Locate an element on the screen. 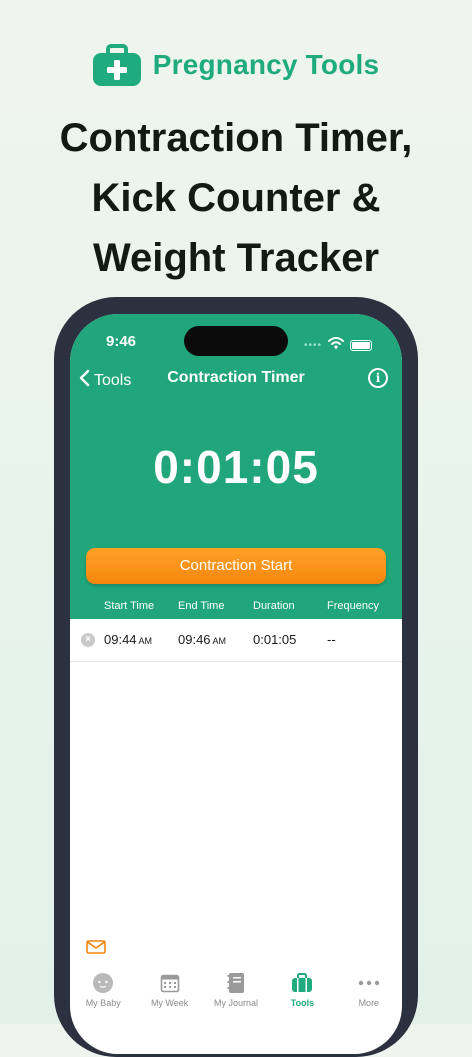 The height and width of the screenshot is (1057, 472). contraction-start-button: Contraction Start is located at coordinates (236, 566).